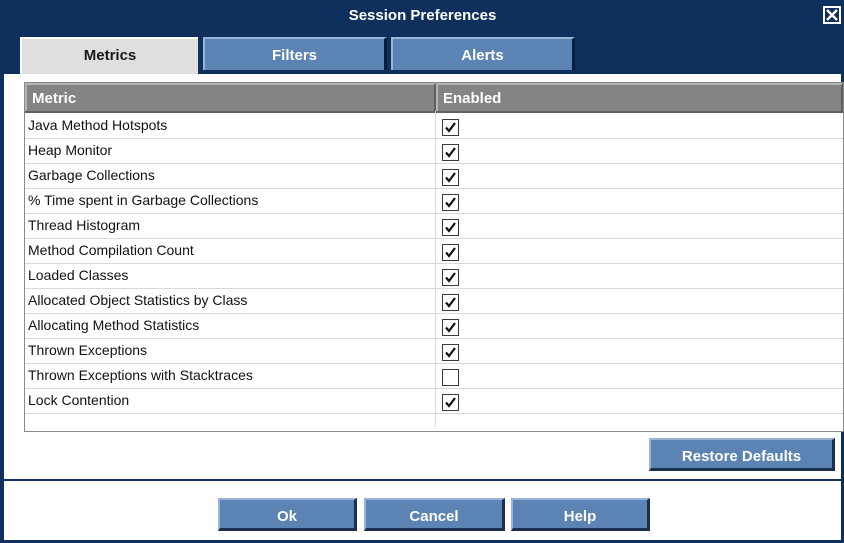 Image resolution: width=844 pixels, height=543 pixels. I want to click on table-row: Loaded Classes, so click(434, 276).